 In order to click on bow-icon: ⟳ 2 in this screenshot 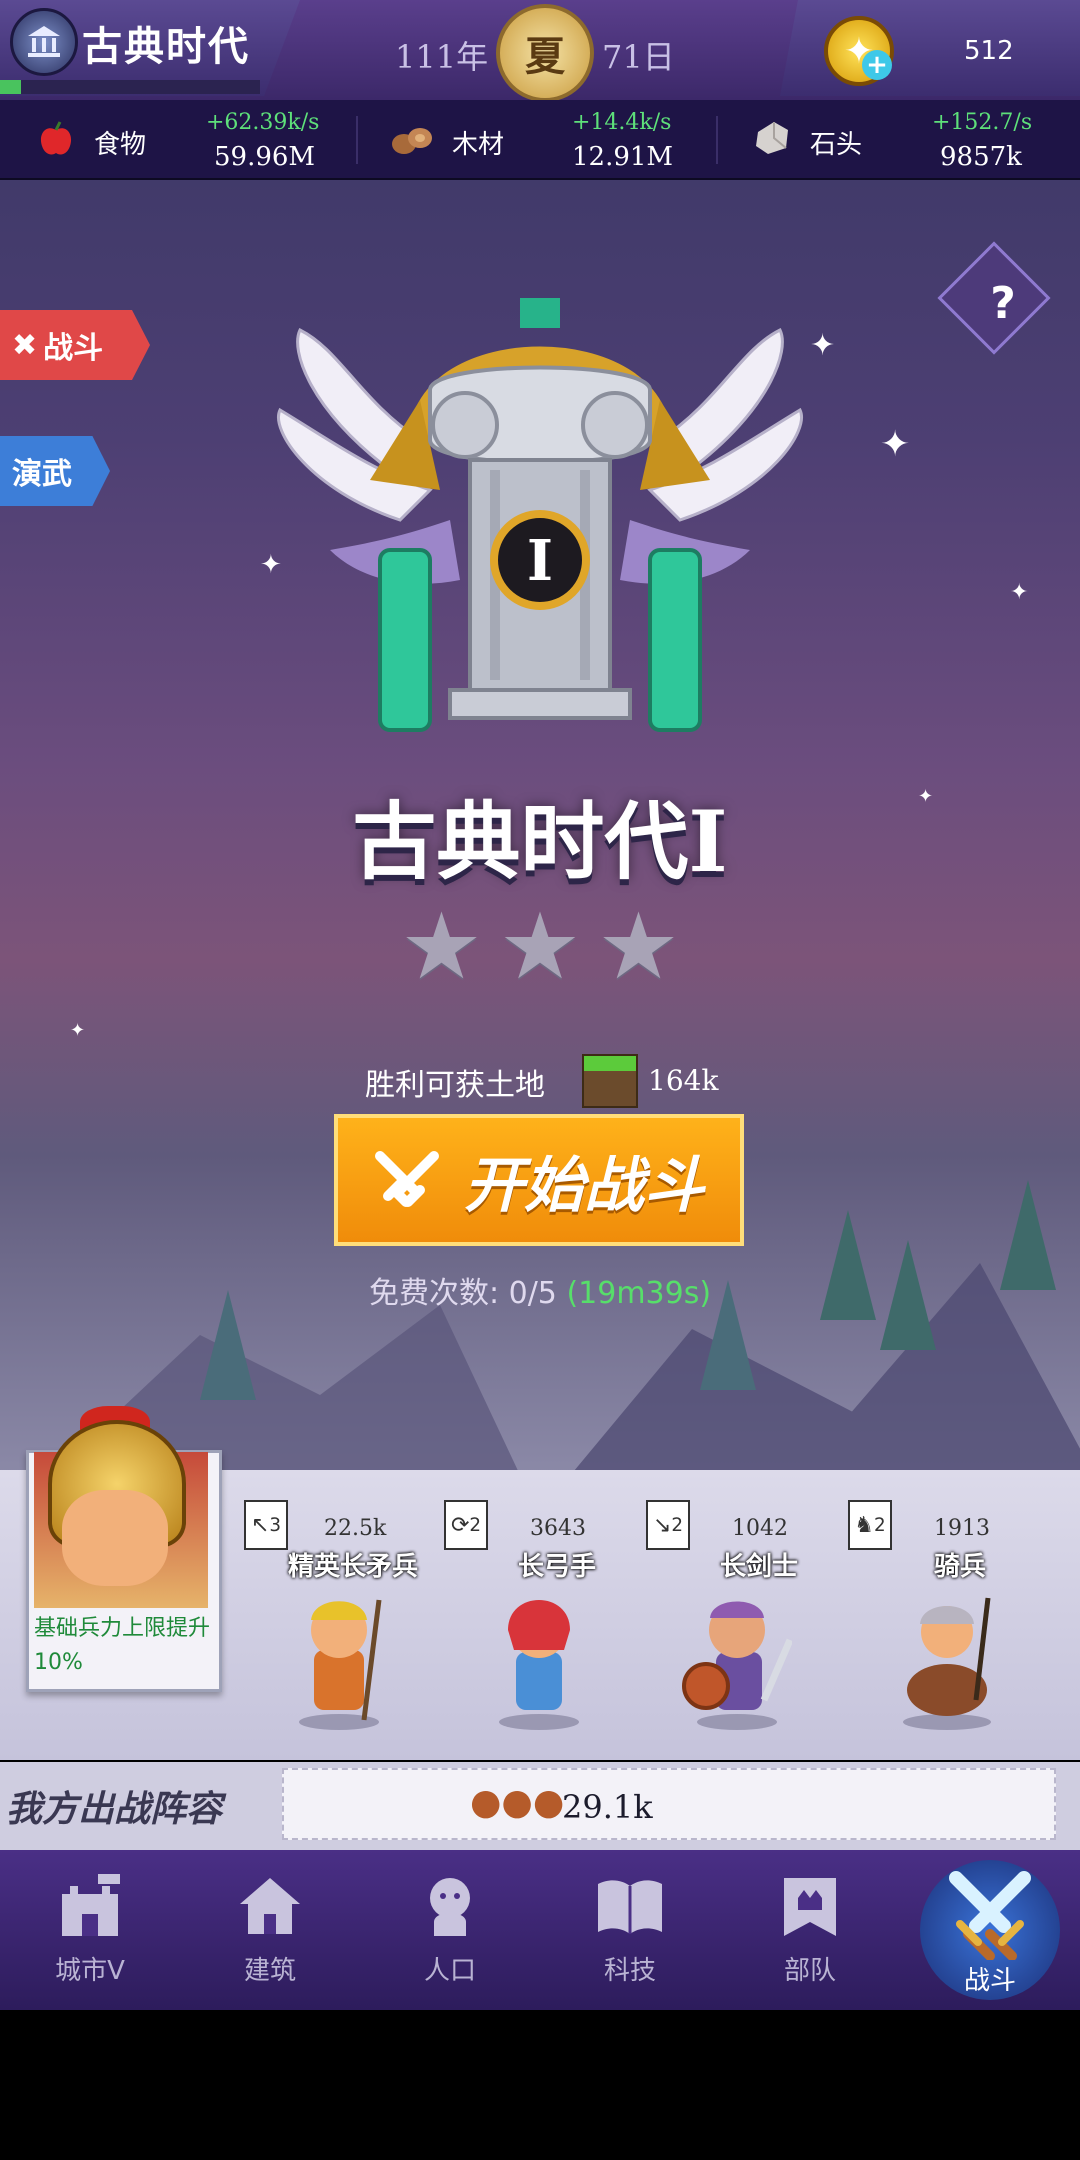, I will do `click(466, 1525)`.